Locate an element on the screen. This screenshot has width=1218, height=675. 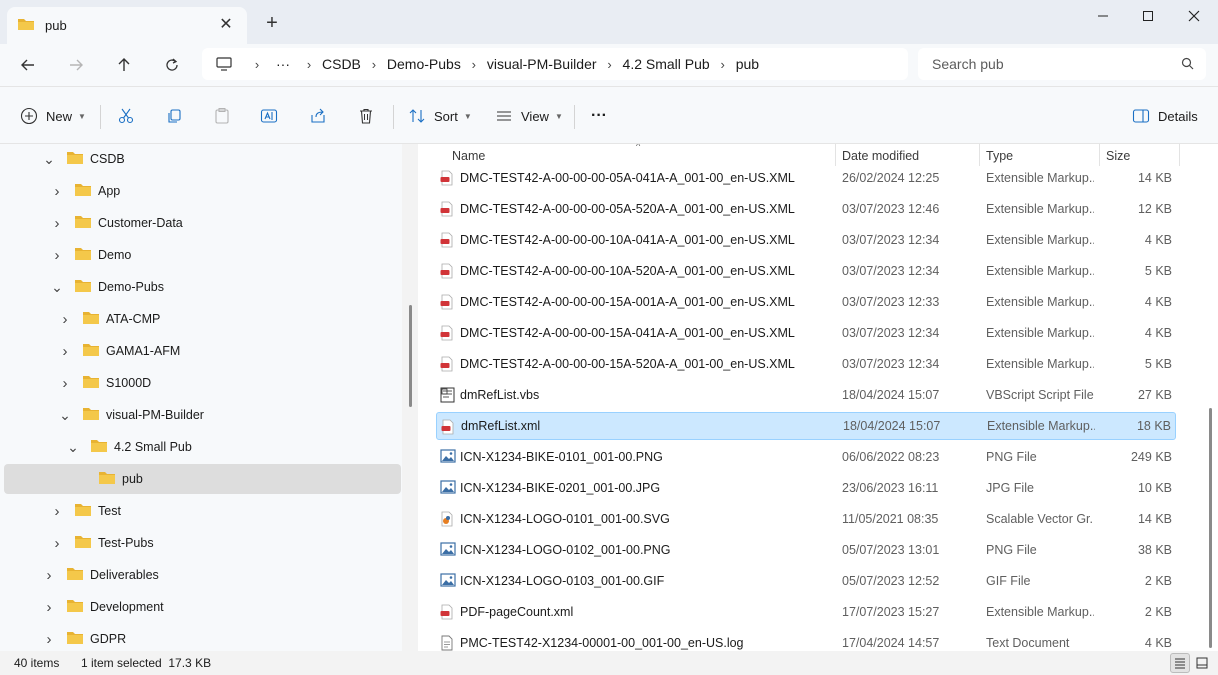
column-header-type: Type is located at coordinates (999, 156).